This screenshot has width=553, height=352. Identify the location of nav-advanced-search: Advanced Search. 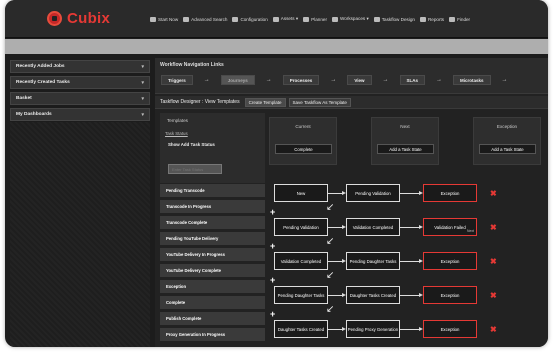
(205, 19).